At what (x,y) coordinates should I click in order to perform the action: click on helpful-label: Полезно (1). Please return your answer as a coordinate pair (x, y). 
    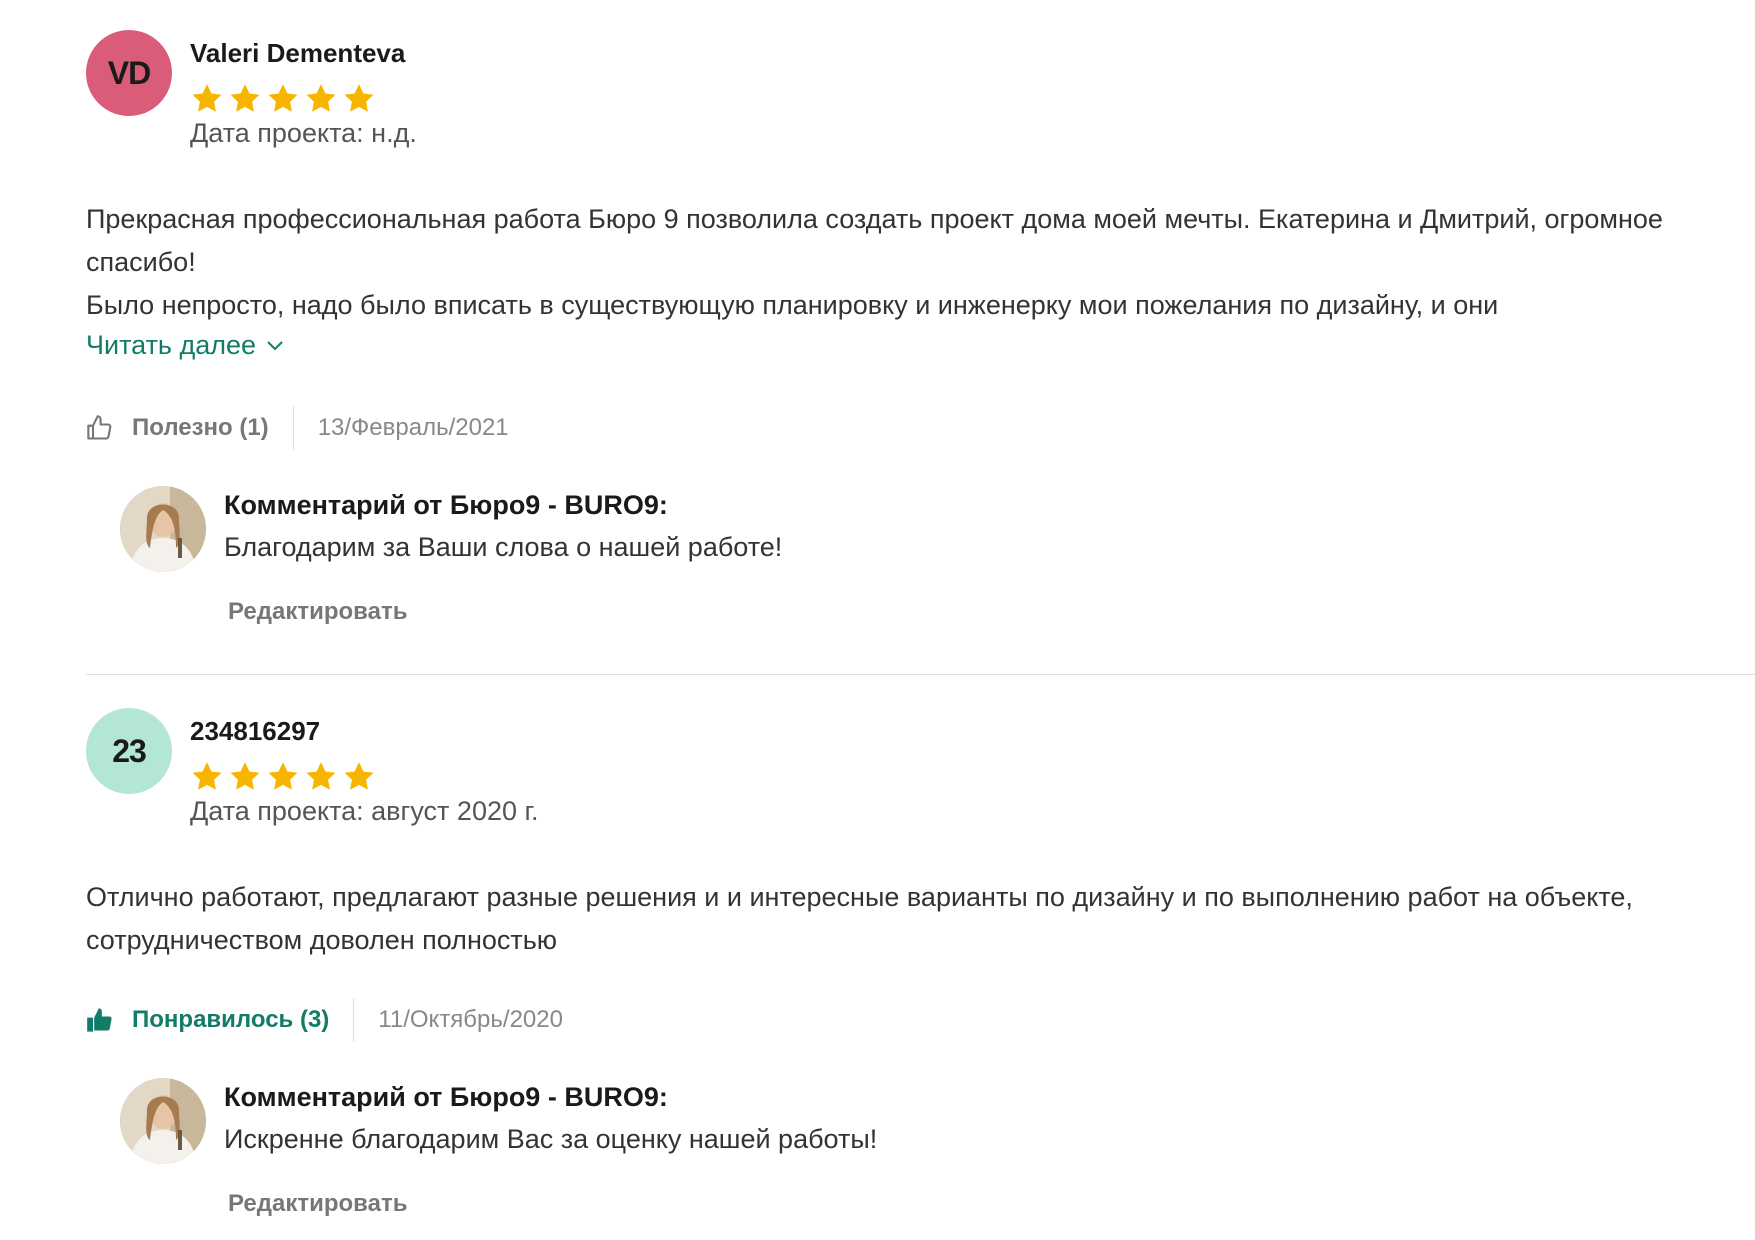
    Looking at the image, I should click on (200, 427).